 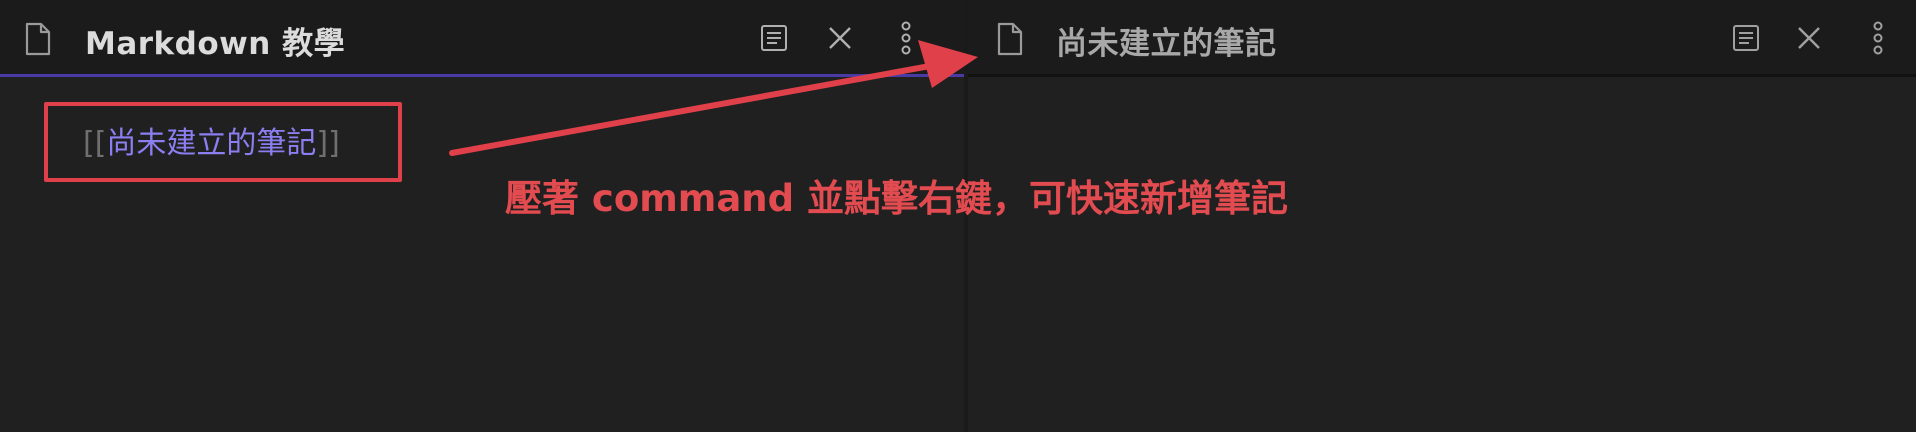 I want to click on right-pane-header: 尚未建立的筆記, so click(x=1442, y=38).